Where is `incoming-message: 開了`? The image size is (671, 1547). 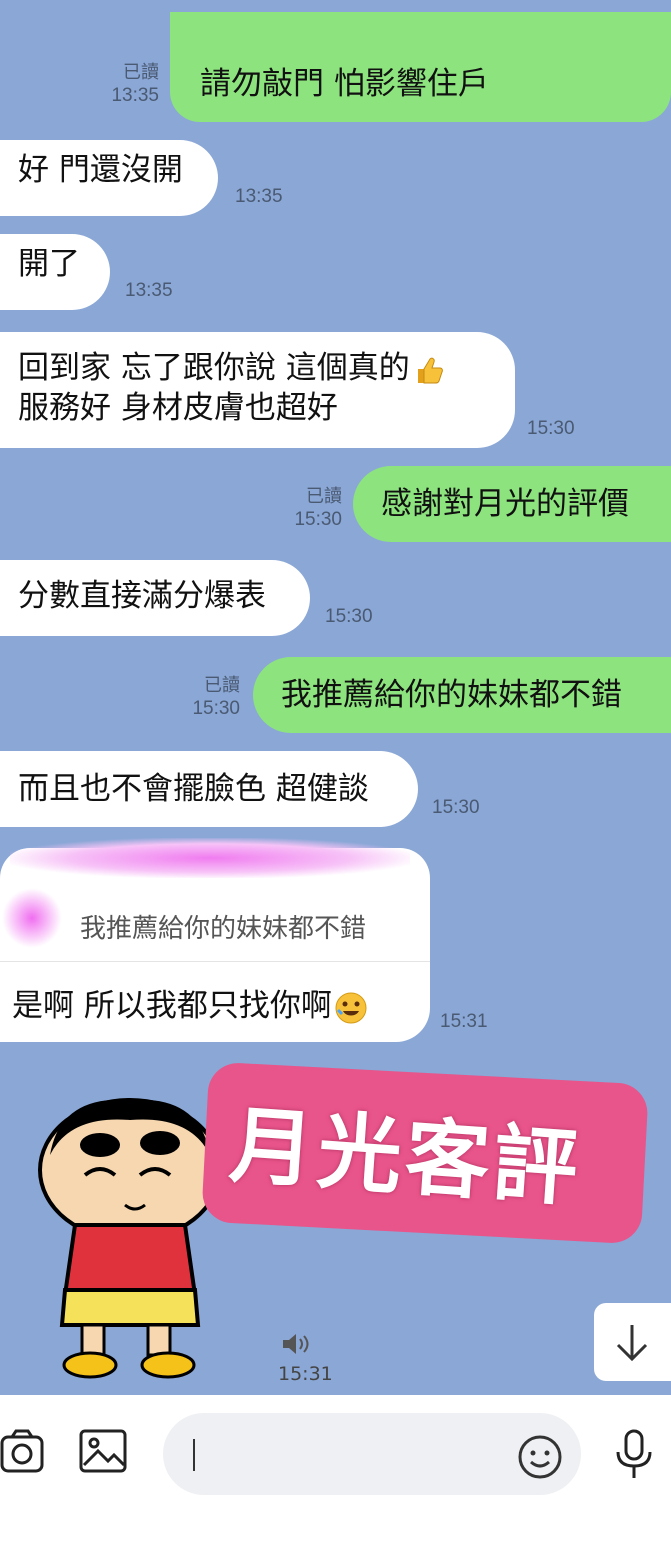
incoming-message: 開了 is located at coordinates (55, 272).